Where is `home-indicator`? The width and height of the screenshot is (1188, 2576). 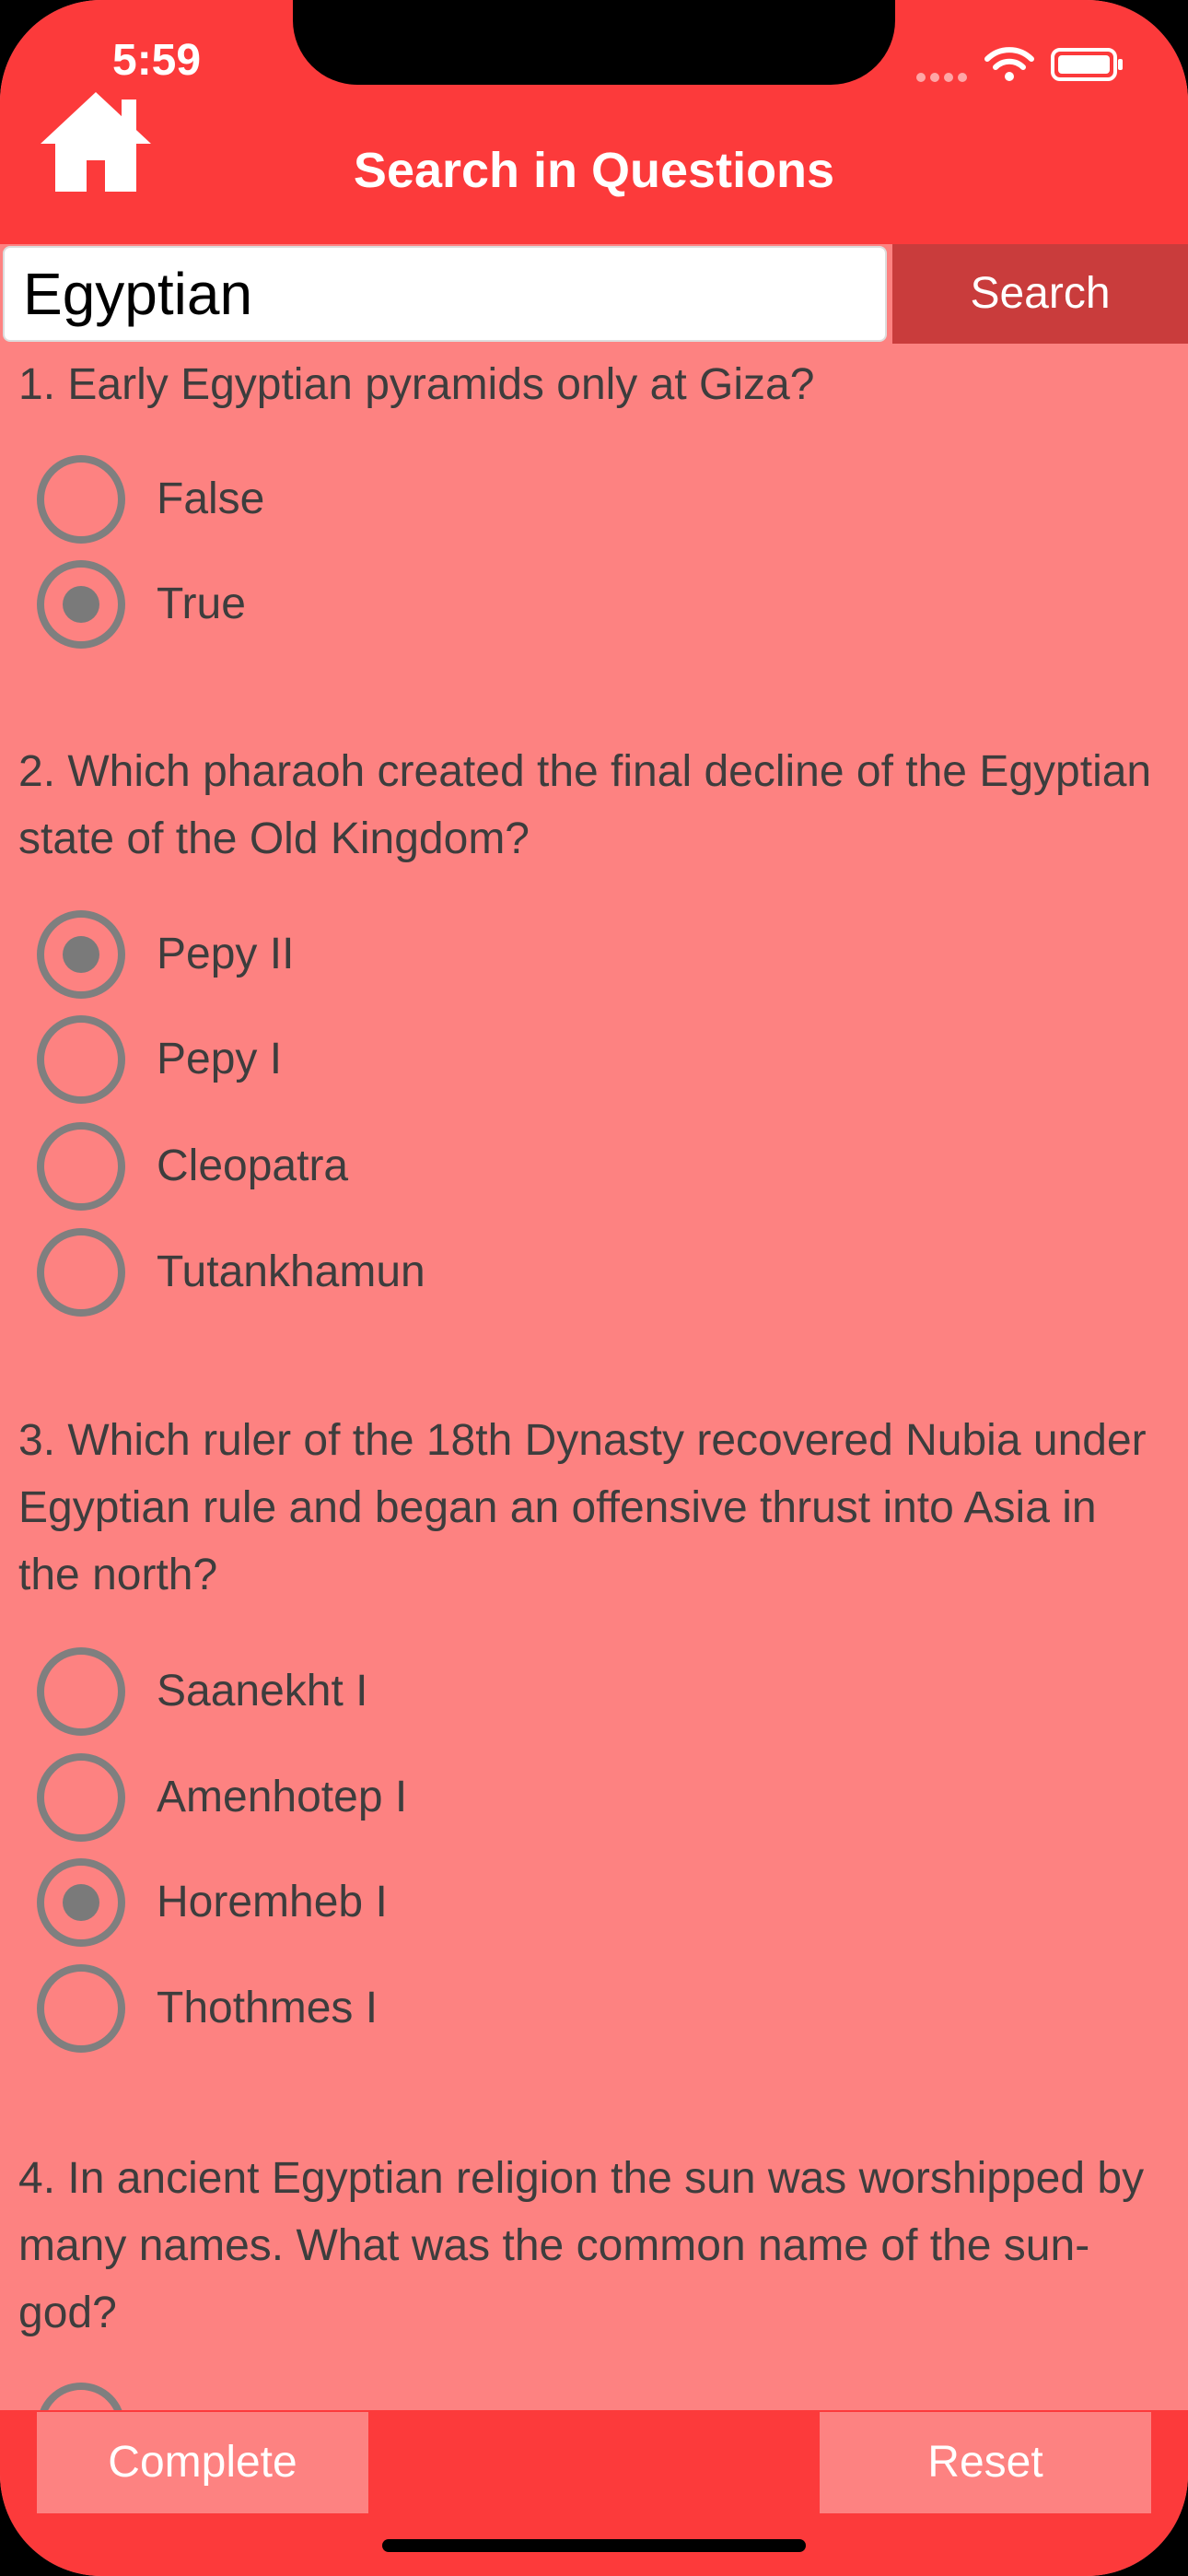 home-indicator is located at coordinates (594, 2545).